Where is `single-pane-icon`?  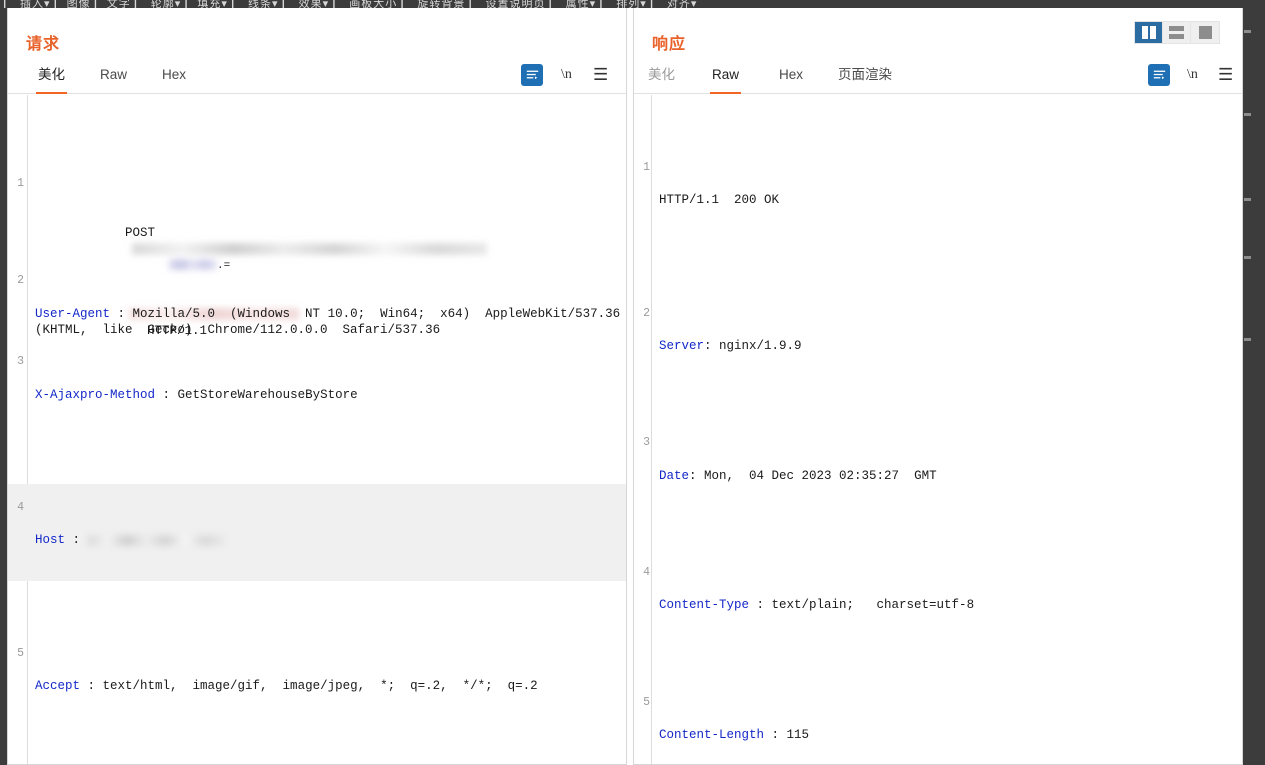
single-pane-icon is located at coordinates (1205, 32).